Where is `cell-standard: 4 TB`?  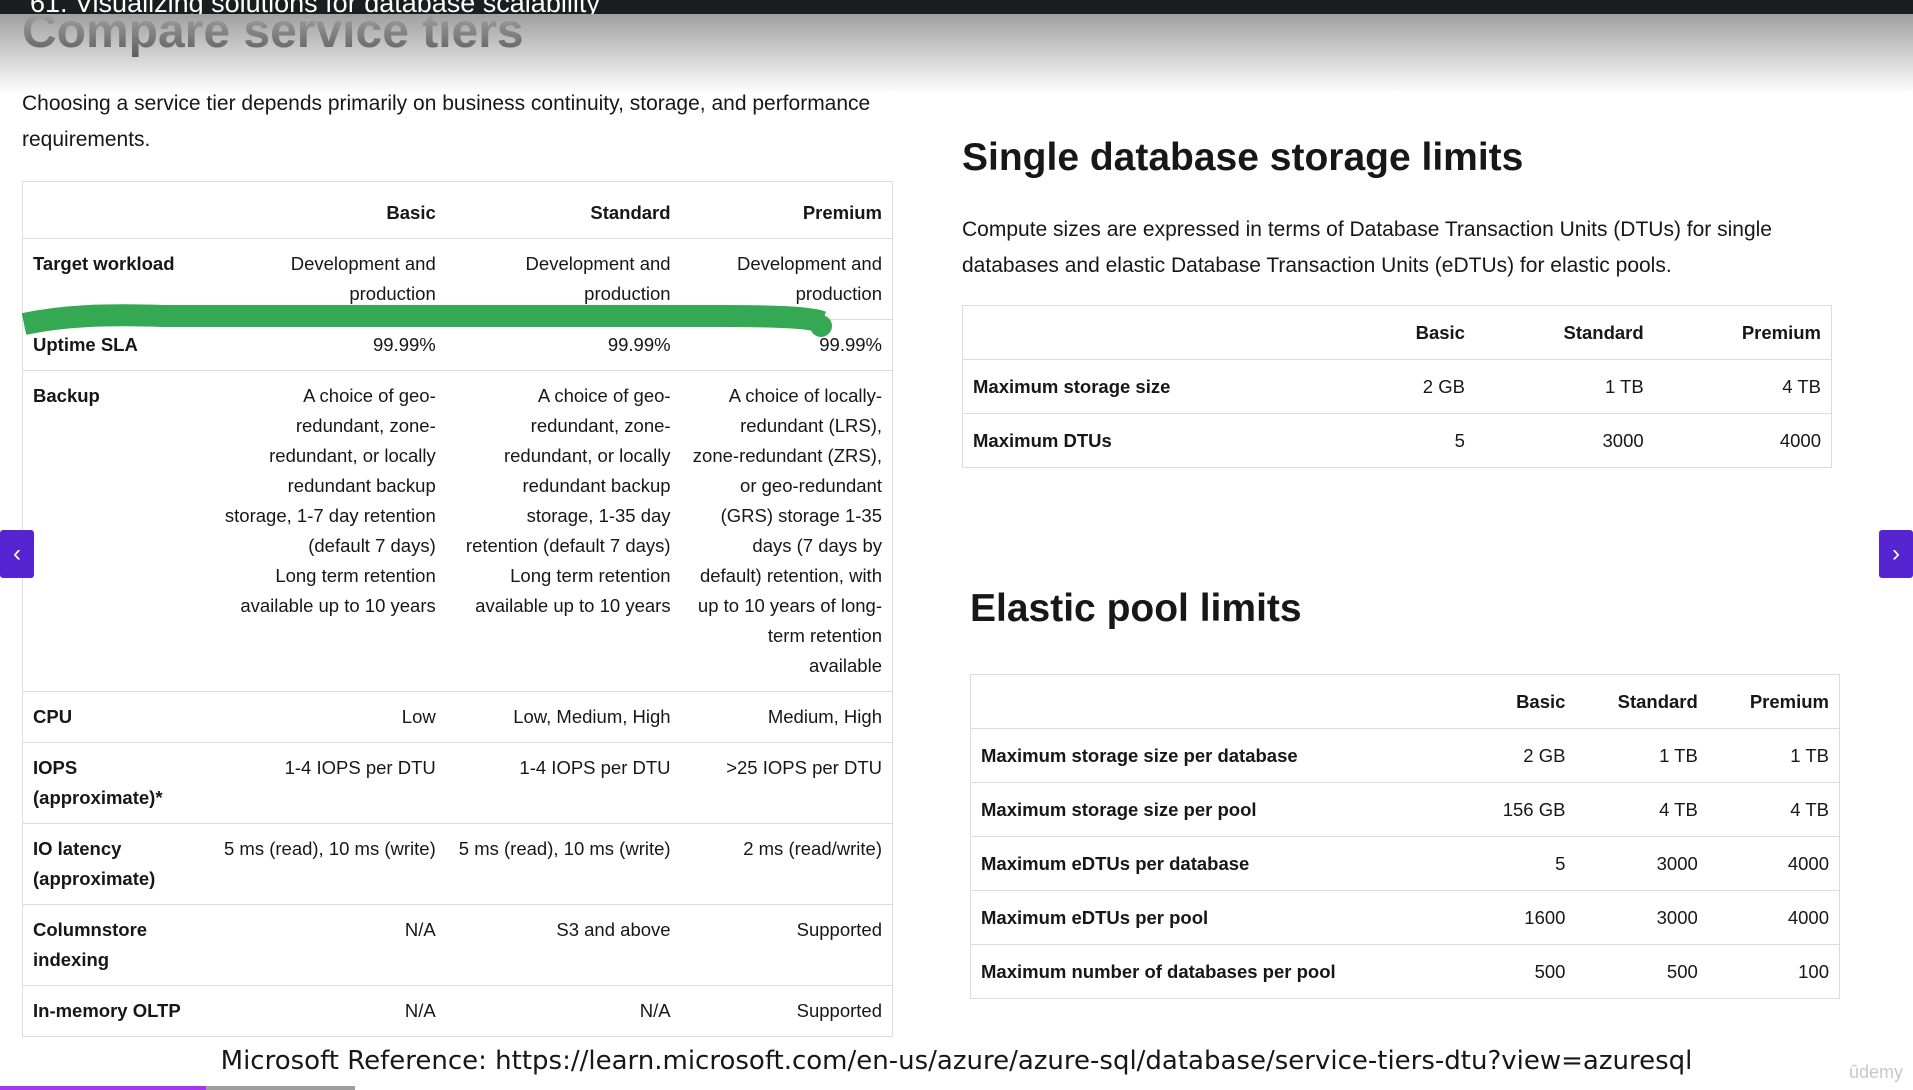 cell-standard: 4 TB is located at coordinates (1641, 809).